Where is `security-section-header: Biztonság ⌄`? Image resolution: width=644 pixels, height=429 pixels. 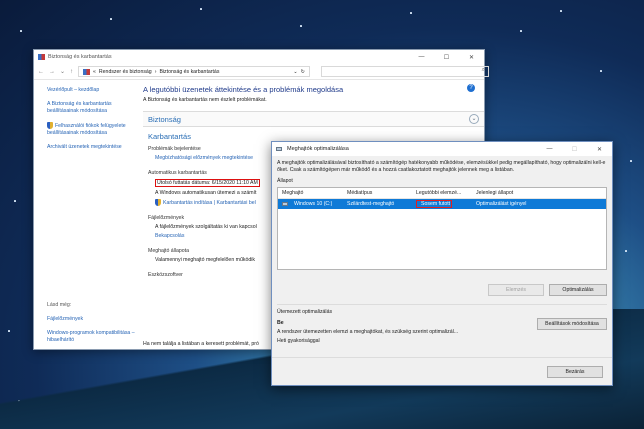 security-section-header: Biztonság ⌄ is located at coordinates (313, 119).